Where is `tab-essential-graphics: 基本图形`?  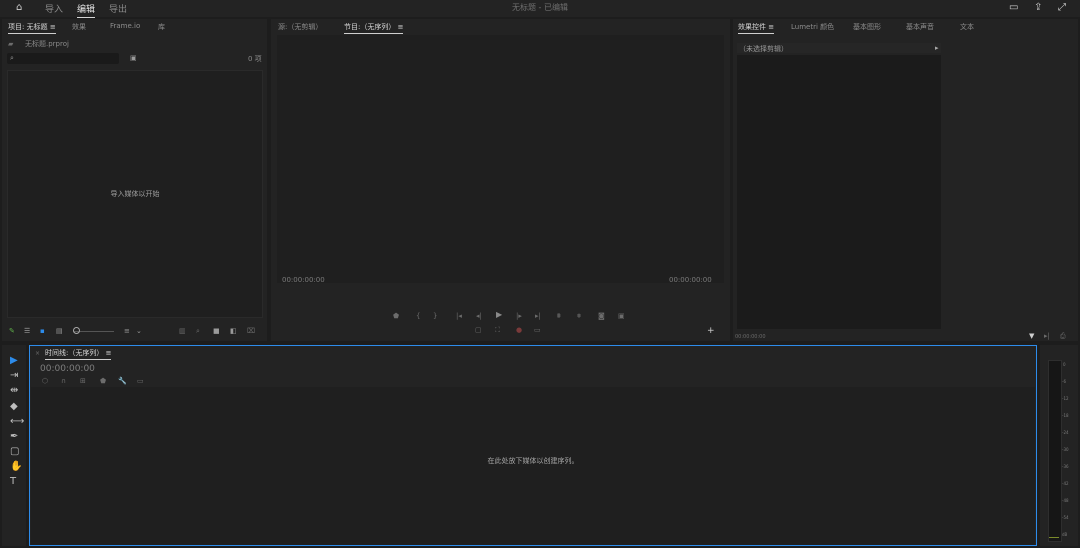
tab-essential-graphics: 基本图形 is located at coordinates (867, 27).